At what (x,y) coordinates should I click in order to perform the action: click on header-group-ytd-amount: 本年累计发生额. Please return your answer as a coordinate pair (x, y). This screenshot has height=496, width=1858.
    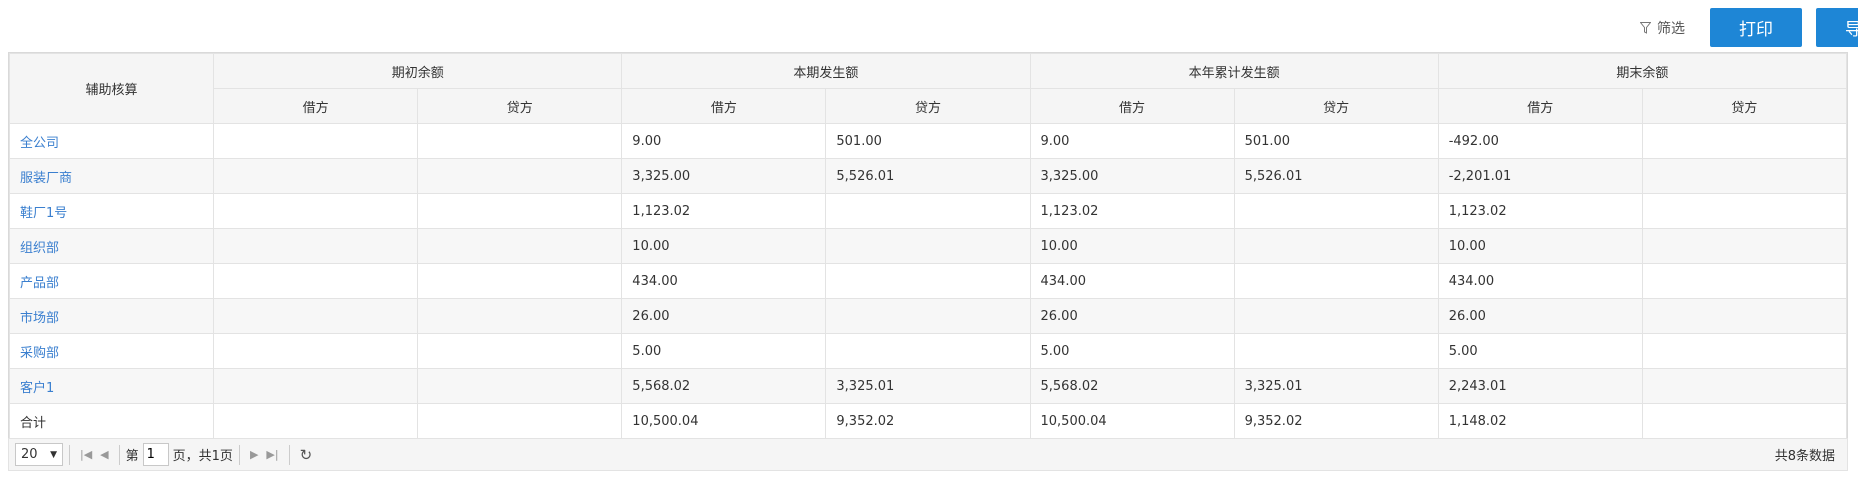
    Looking at the image, I should click on (1234, 71).